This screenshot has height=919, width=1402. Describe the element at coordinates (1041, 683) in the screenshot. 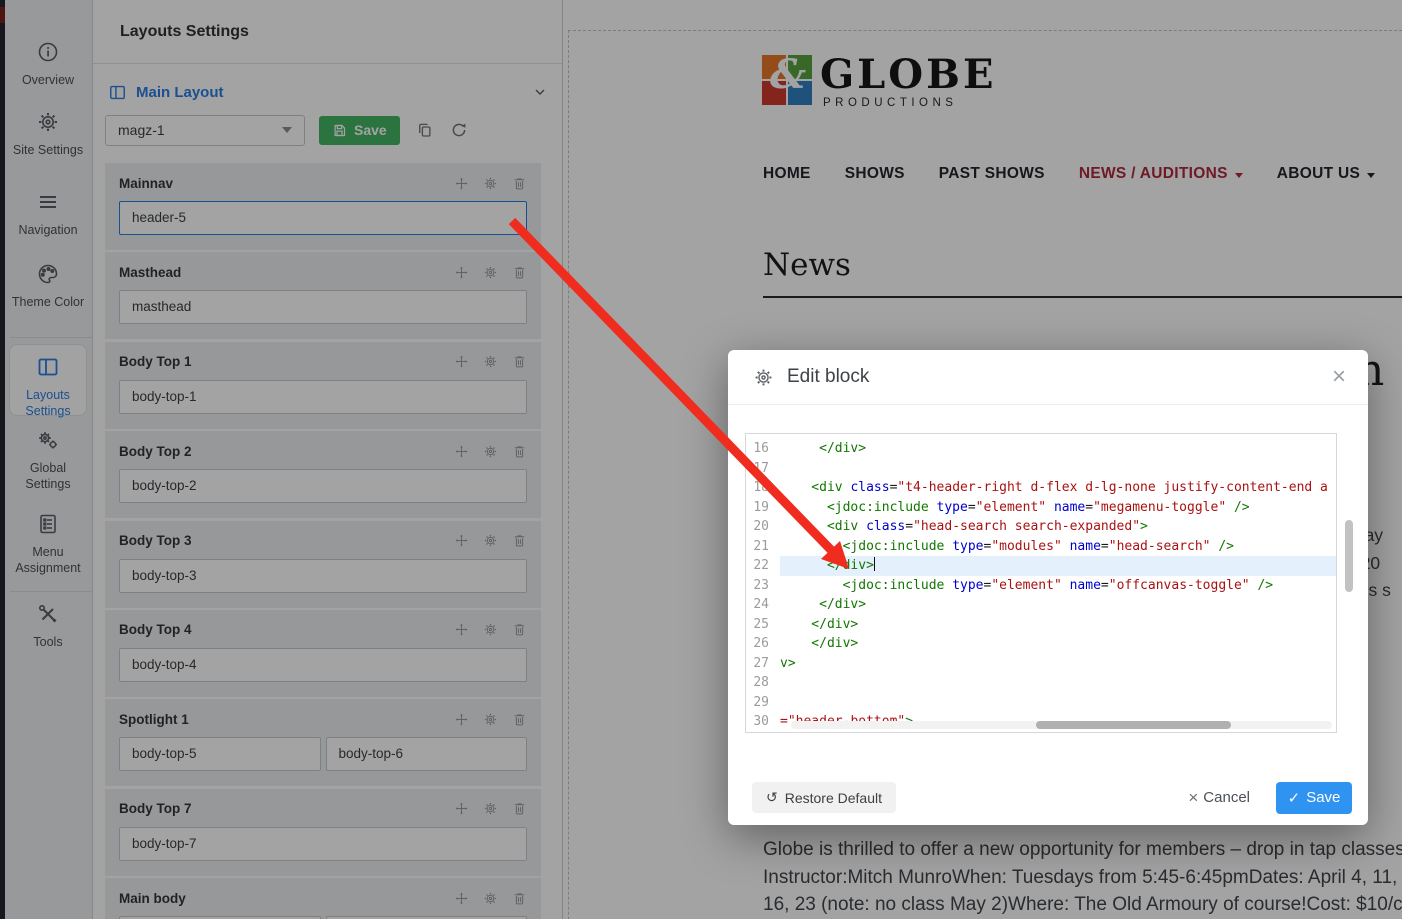

I see `code-line-28: 28` at that location.